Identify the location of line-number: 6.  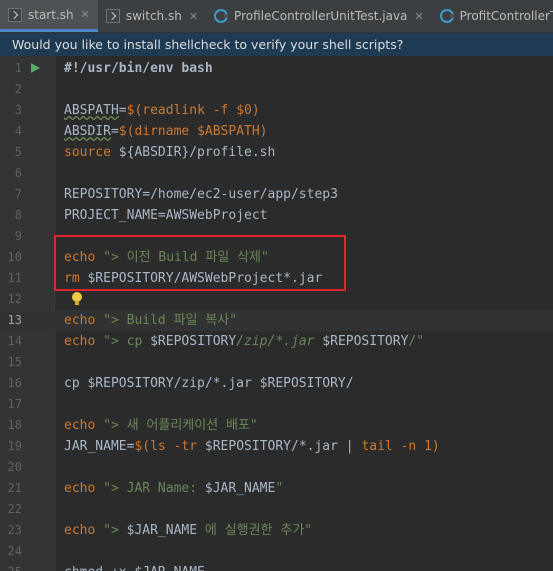
(18, 173).